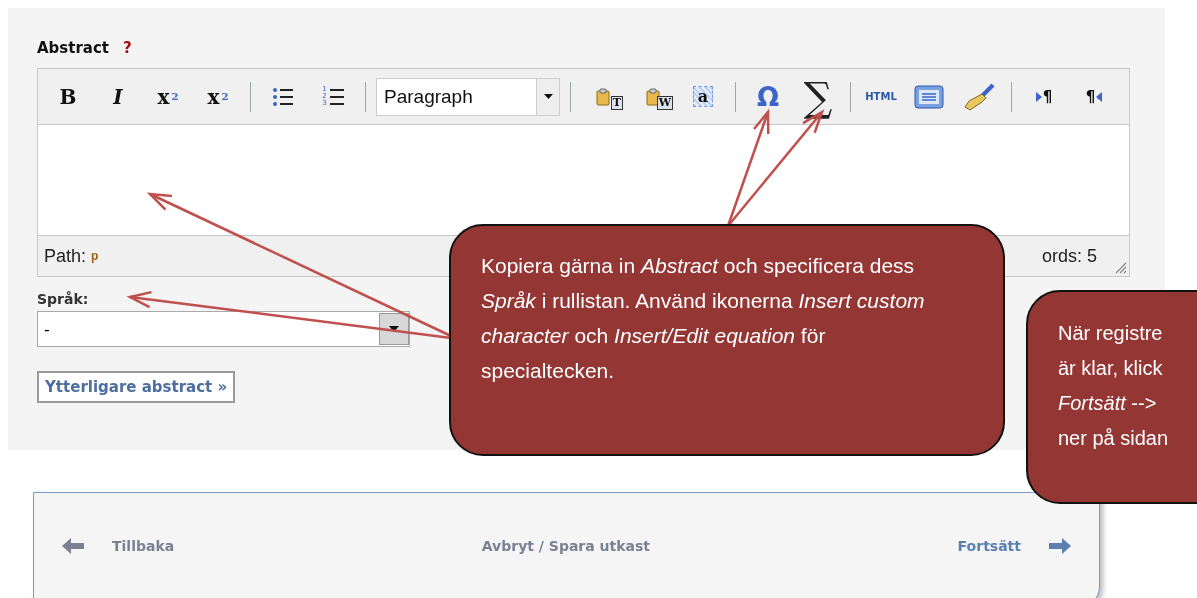  I want to click on resize-grip-icon, so click(1120, 267).